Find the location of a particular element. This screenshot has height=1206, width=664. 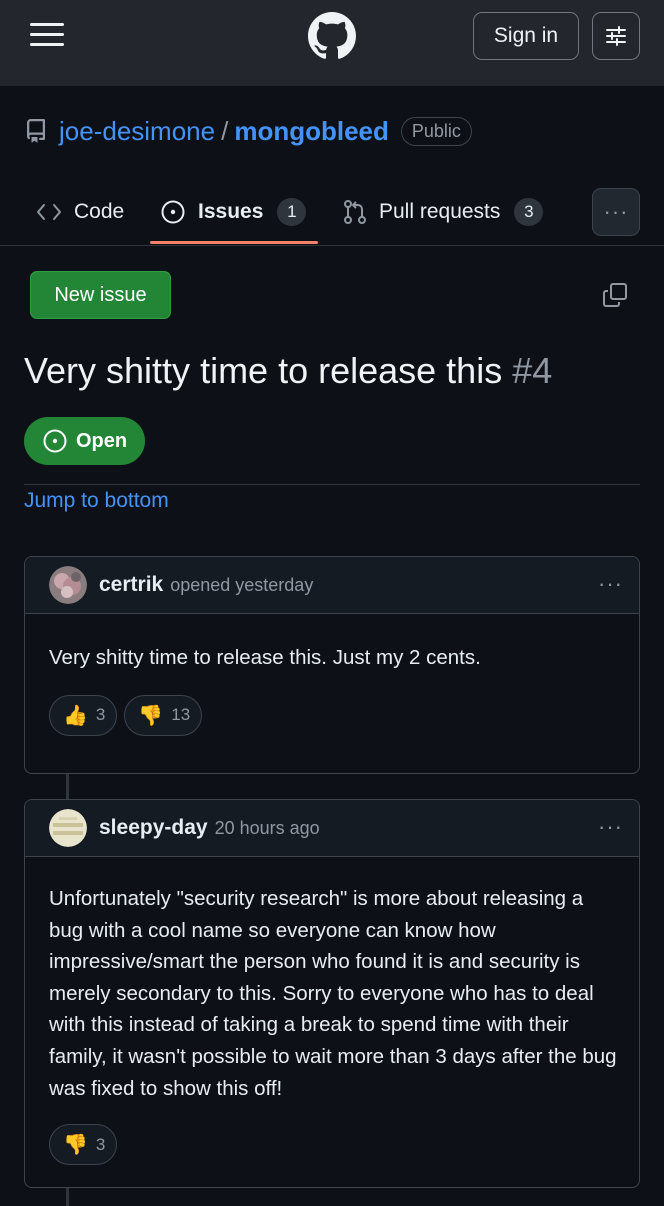

tab-pull-requests-label: Pull requests is located at coordinates (440, 211).